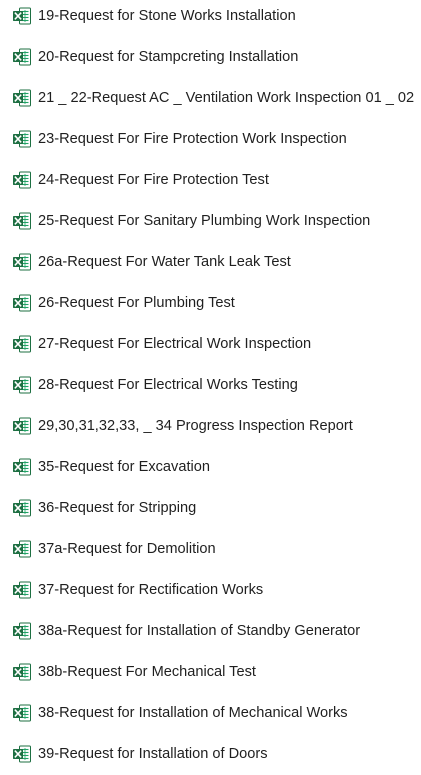 The image size is (421, 775). I want to click on file-name: 26-Request For Plumbing Test, so click(136, 303).